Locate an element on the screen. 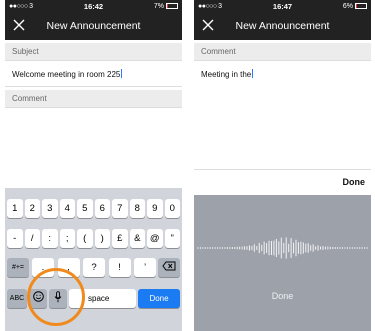 The height and width of the screenshot is (331, 375). shift-symbols-key: #+= is located at coordinates (18, 267).